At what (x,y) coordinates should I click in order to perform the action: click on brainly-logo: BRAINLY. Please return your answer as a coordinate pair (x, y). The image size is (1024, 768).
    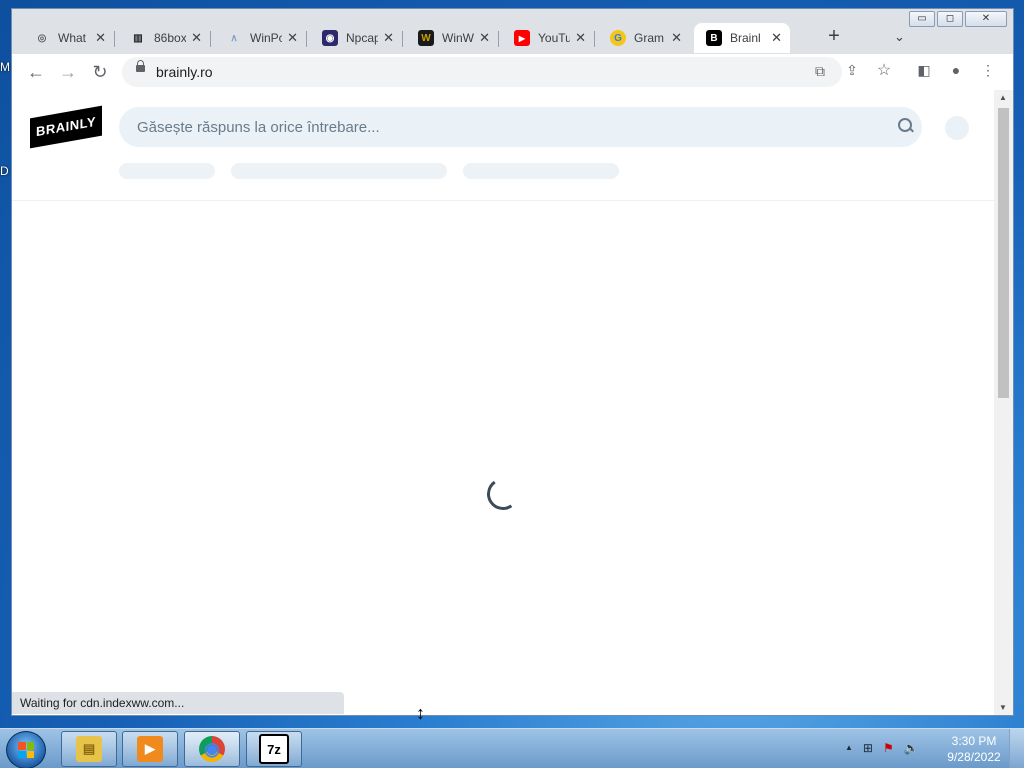
    Looking at the image, I should click on (66, 127).